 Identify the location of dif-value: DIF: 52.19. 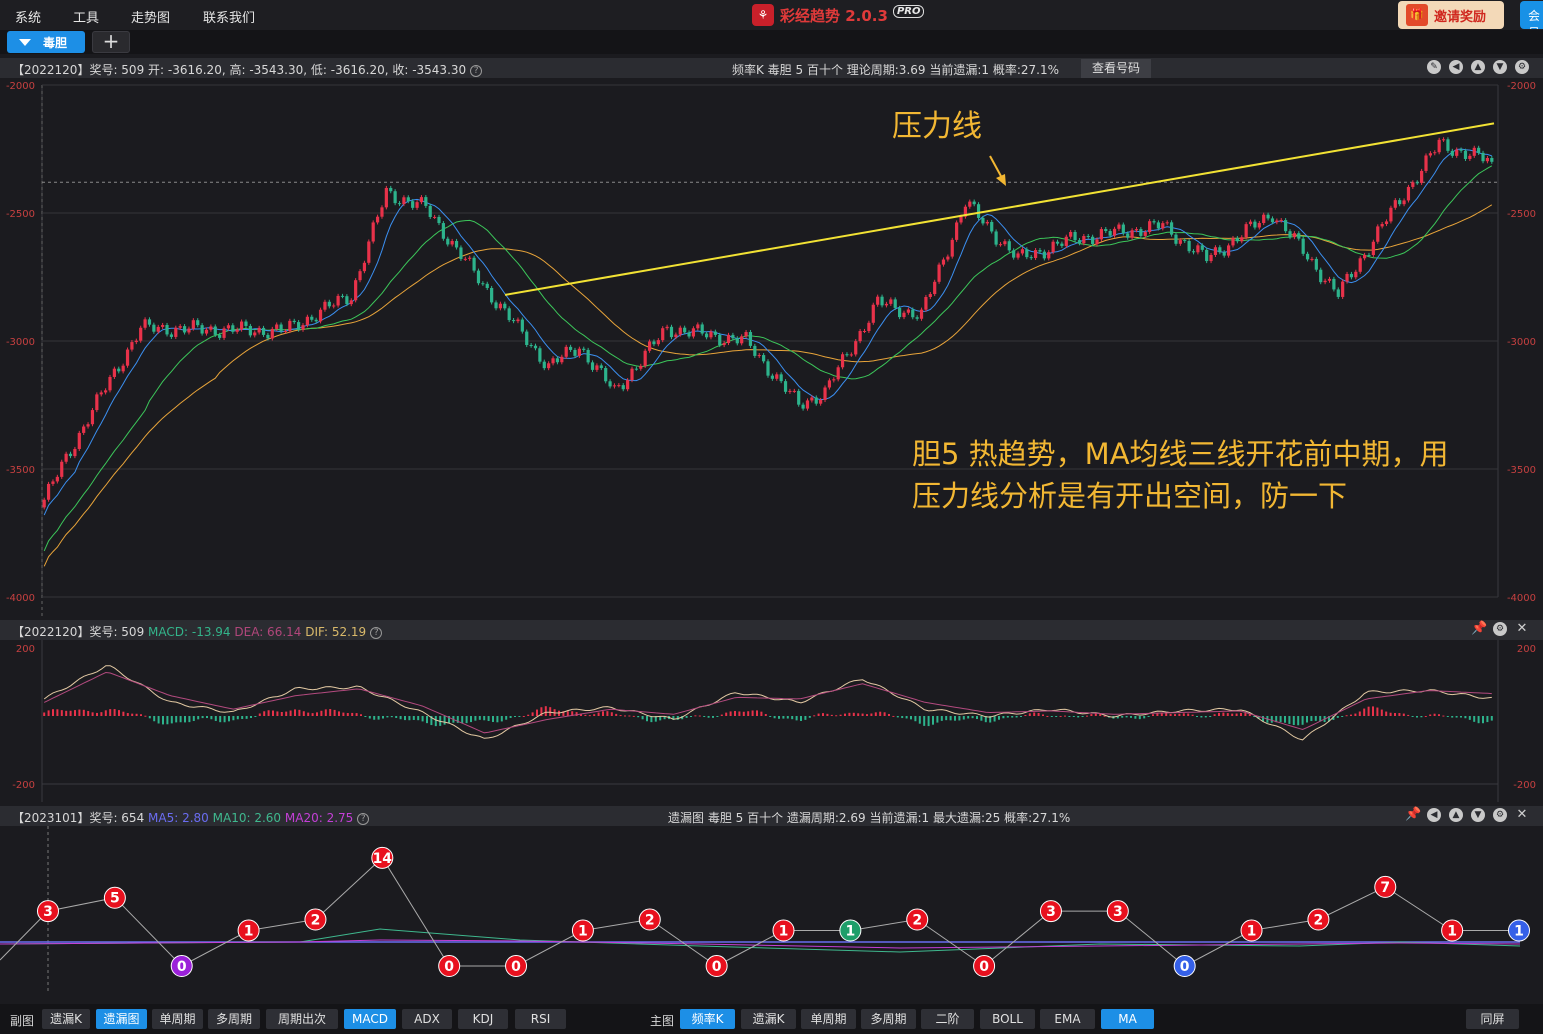
(336, 632).